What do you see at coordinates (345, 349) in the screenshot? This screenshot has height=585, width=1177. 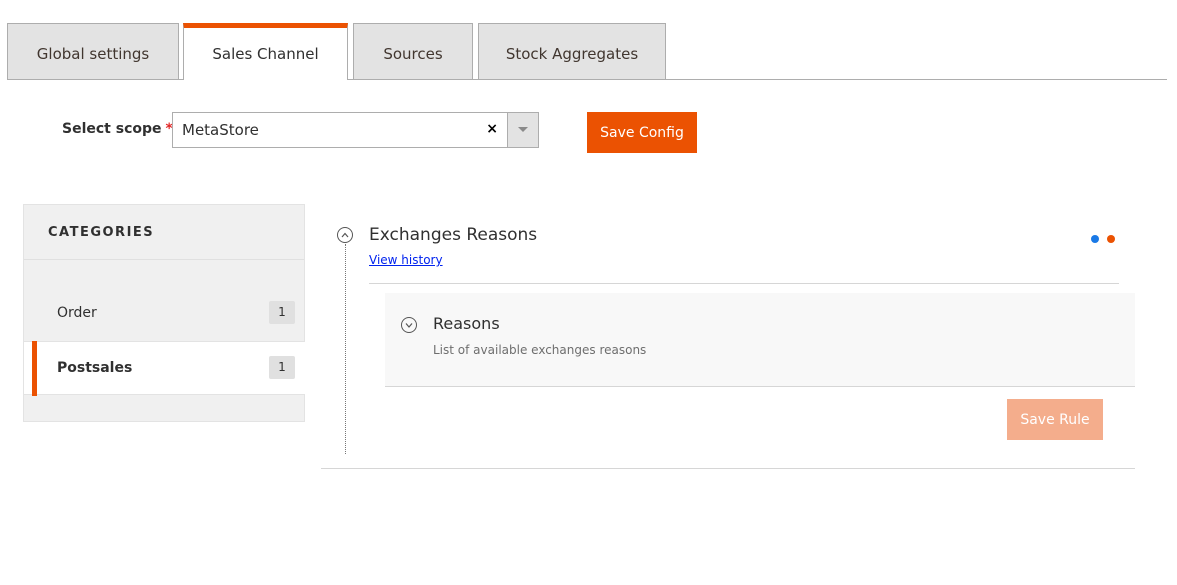 I see `tree-line` at bounding box center [345, 349].